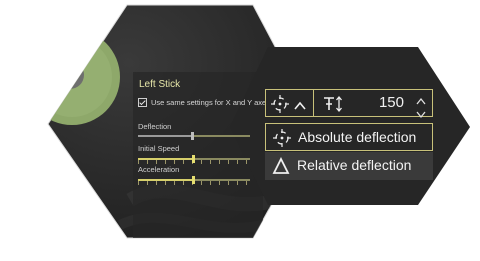  I want to click on crosshair-icon, so click(282, 140).